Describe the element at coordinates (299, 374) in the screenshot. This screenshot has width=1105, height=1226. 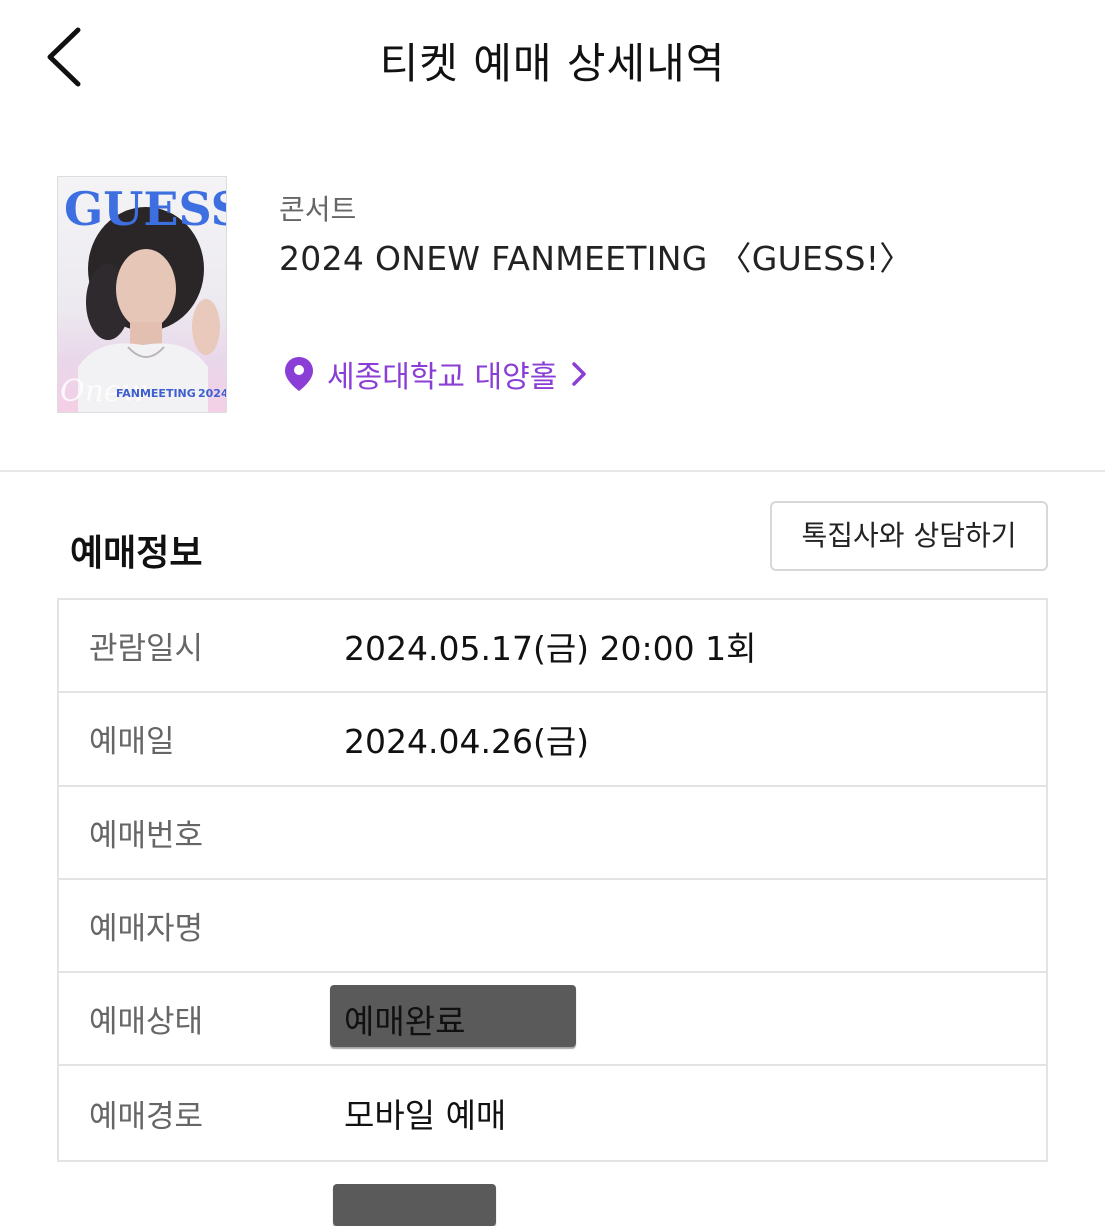
I see `location-pin-icon` at that location.